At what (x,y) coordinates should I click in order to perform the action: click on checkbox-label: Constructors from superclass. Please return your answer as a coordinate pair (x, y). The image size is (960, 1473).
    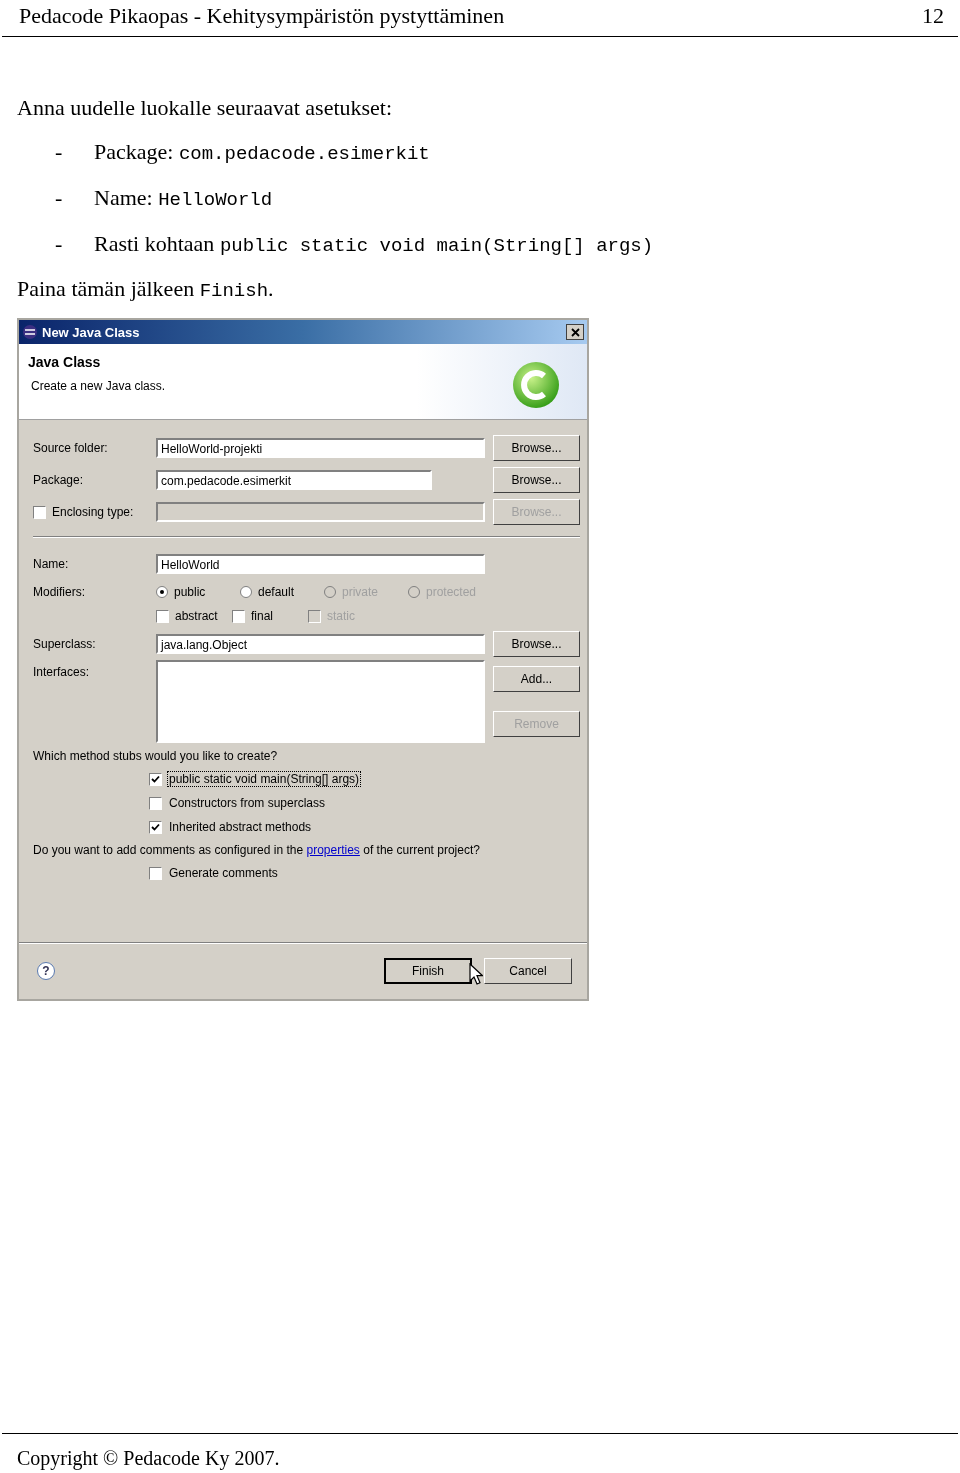
    Looking at the image, I should click on (247, 803).